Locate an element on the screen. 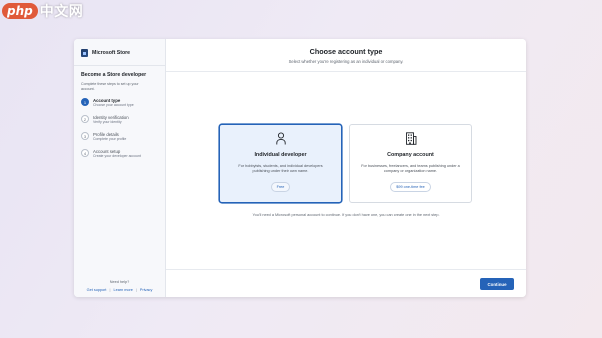  watermark-badge: php is located at coordinates (20, 11).